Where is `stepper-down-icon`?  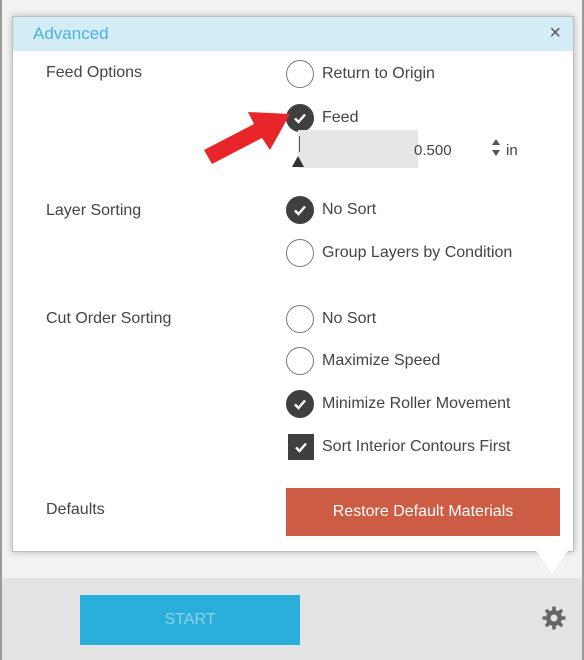
stepper-down-icon is located at coordinates (496, 153).